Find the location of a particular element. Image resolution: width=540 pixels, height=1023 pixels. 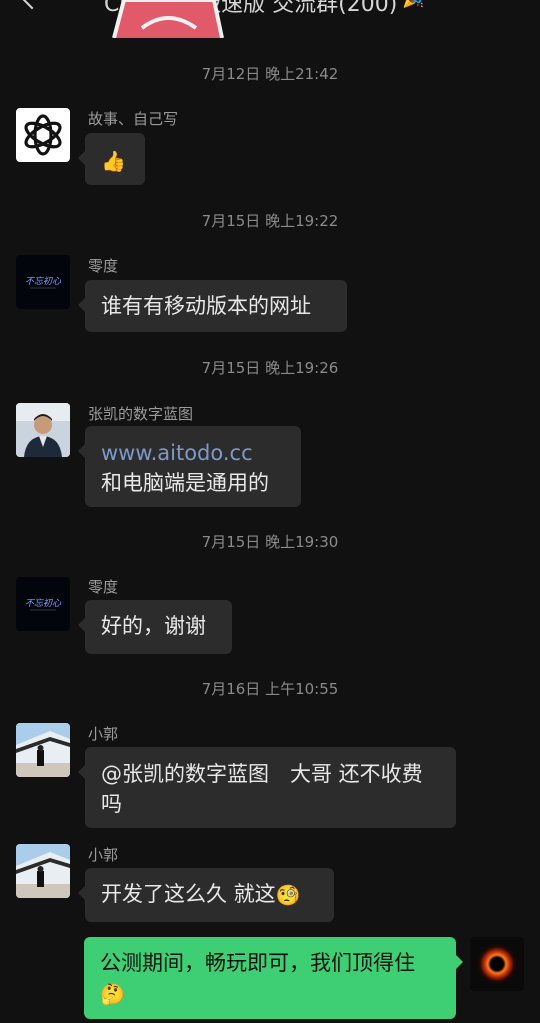

sender-name: 张凯的数字蓝图 is located at coordinates (141, 414).